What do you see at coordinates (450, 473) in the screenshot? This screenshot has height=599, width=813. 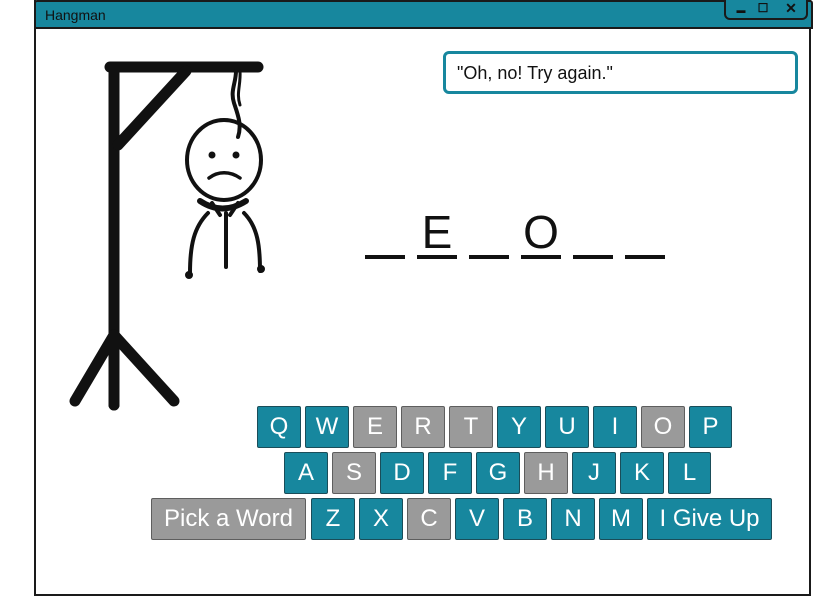 I see `key-f: F` at bounding box center [450, 473].